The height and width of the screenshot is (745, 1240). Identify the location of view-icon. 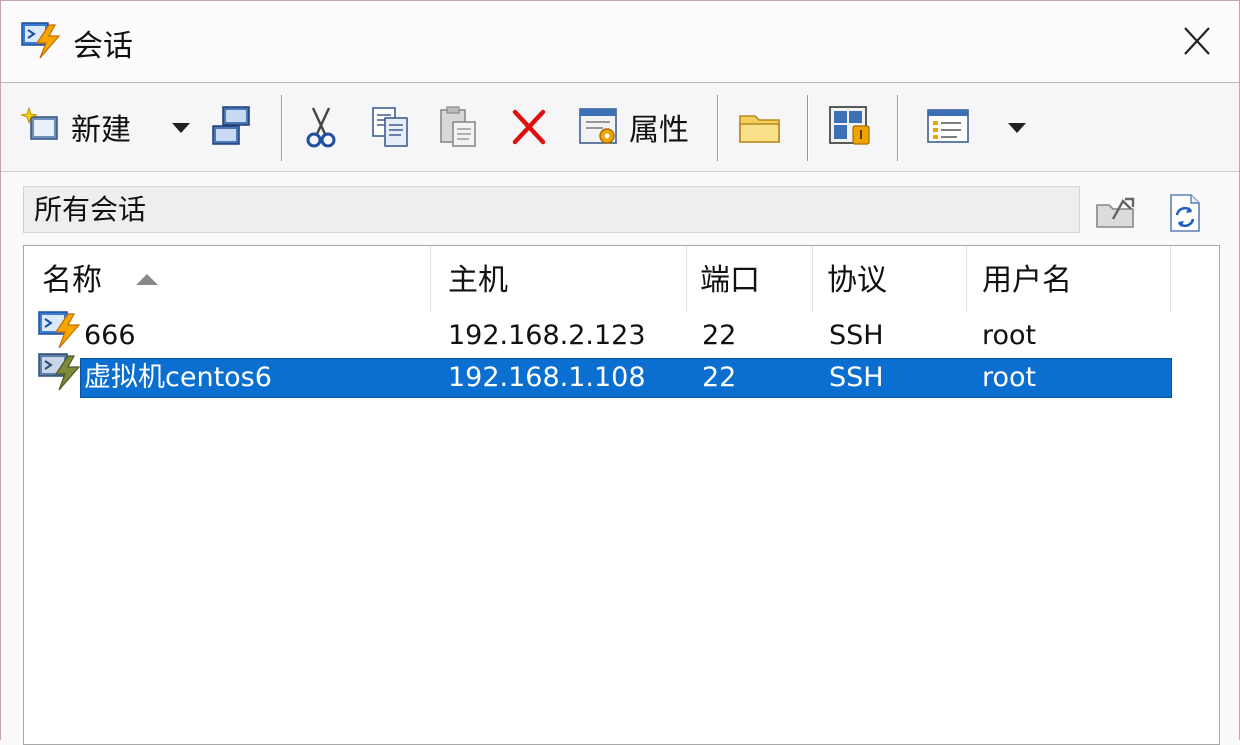
(948, 126).